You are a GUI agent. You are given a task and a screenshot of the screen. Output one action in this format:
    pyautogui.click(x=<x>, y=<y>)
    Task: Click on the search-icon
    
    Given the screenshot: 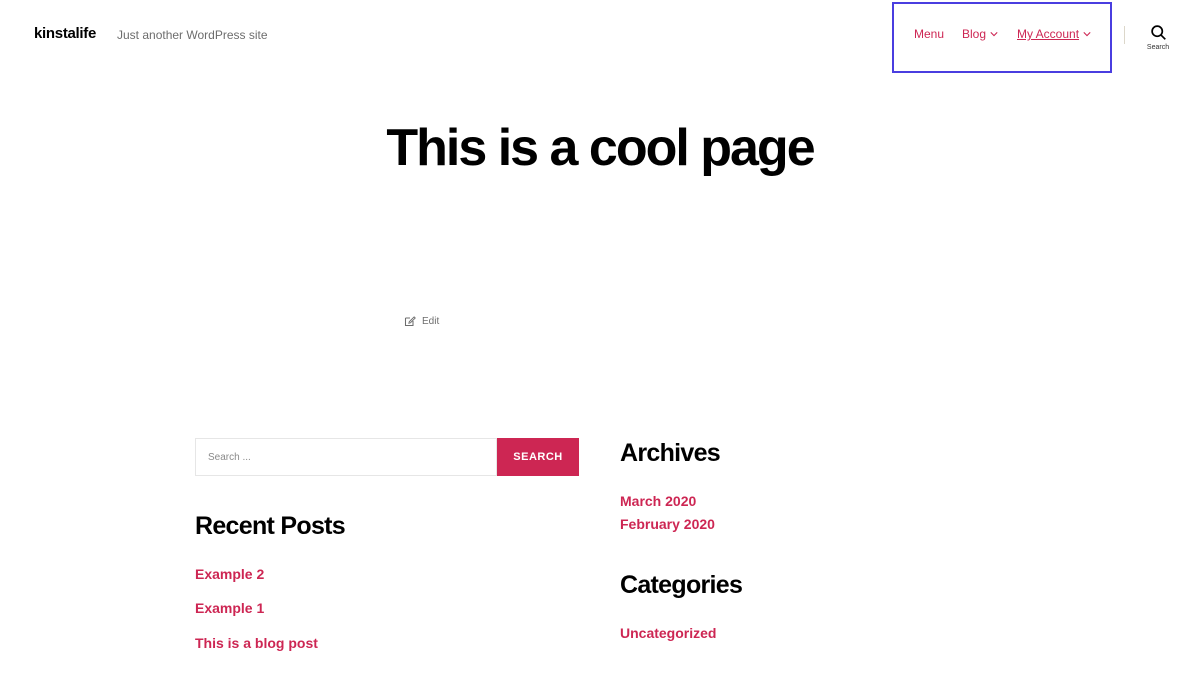 What is the action you would take?
    pyautogui.click(x=1158, y=32)
    